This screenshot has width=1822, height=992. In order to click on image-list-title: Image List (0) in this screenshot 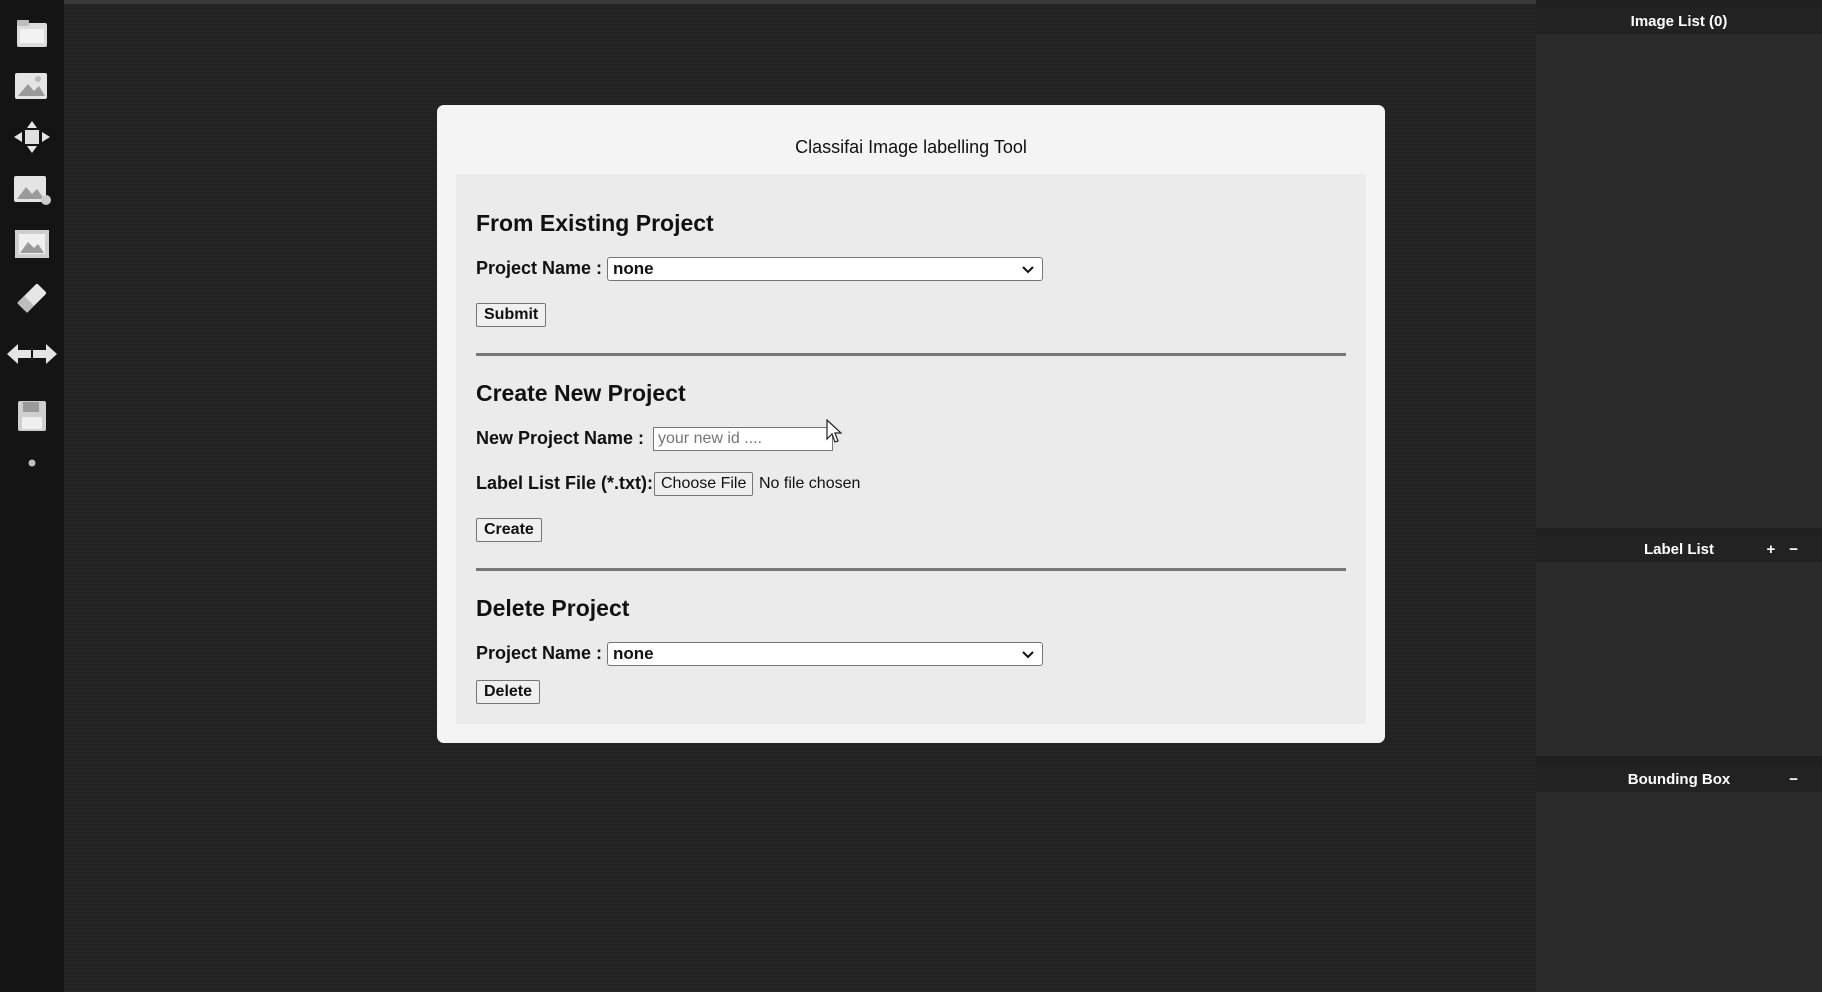, I will do `click(1679, 21)`.